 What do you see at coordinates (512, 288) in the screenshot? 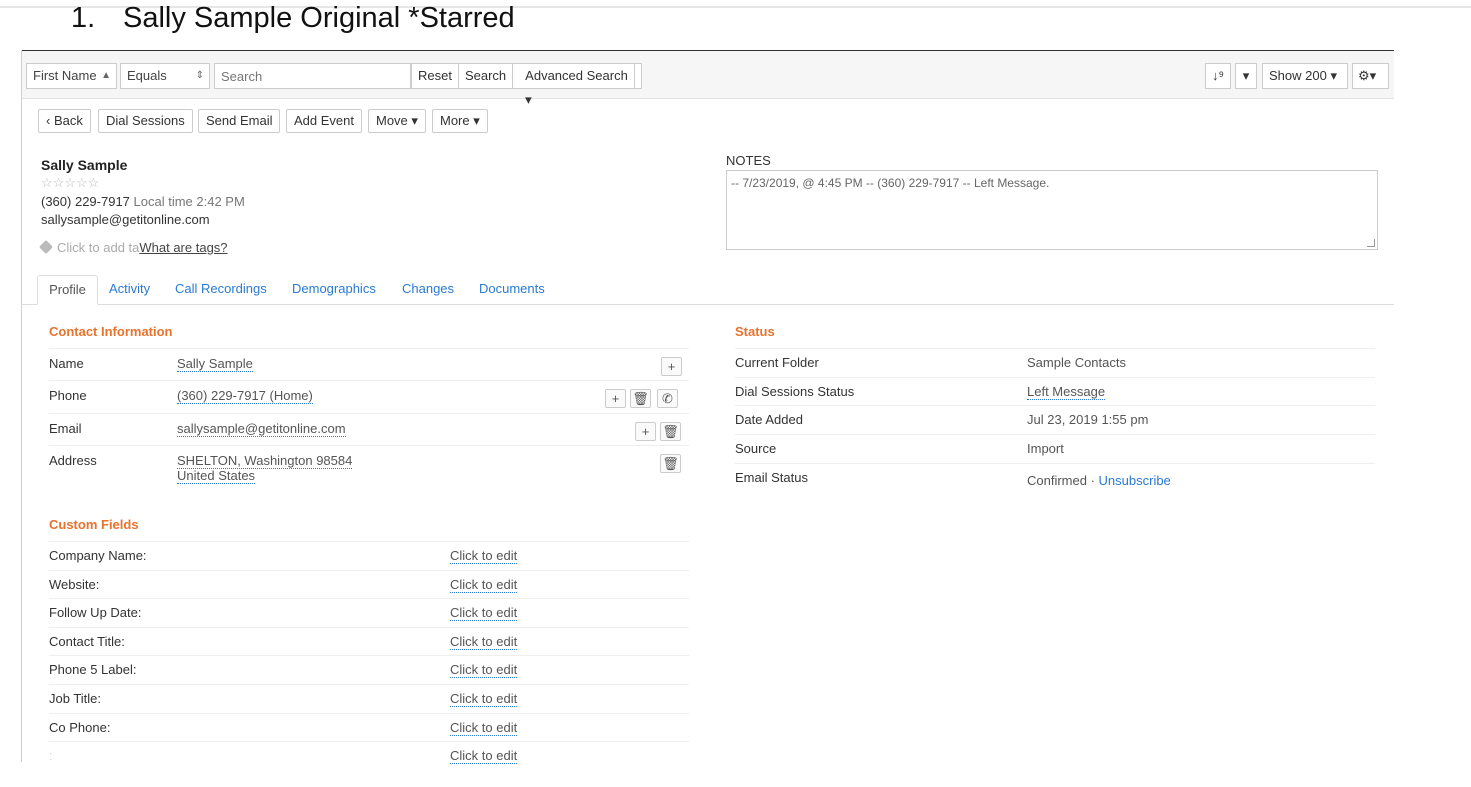
I see `tab-documents: Documents` at bounding box center [512, 288].